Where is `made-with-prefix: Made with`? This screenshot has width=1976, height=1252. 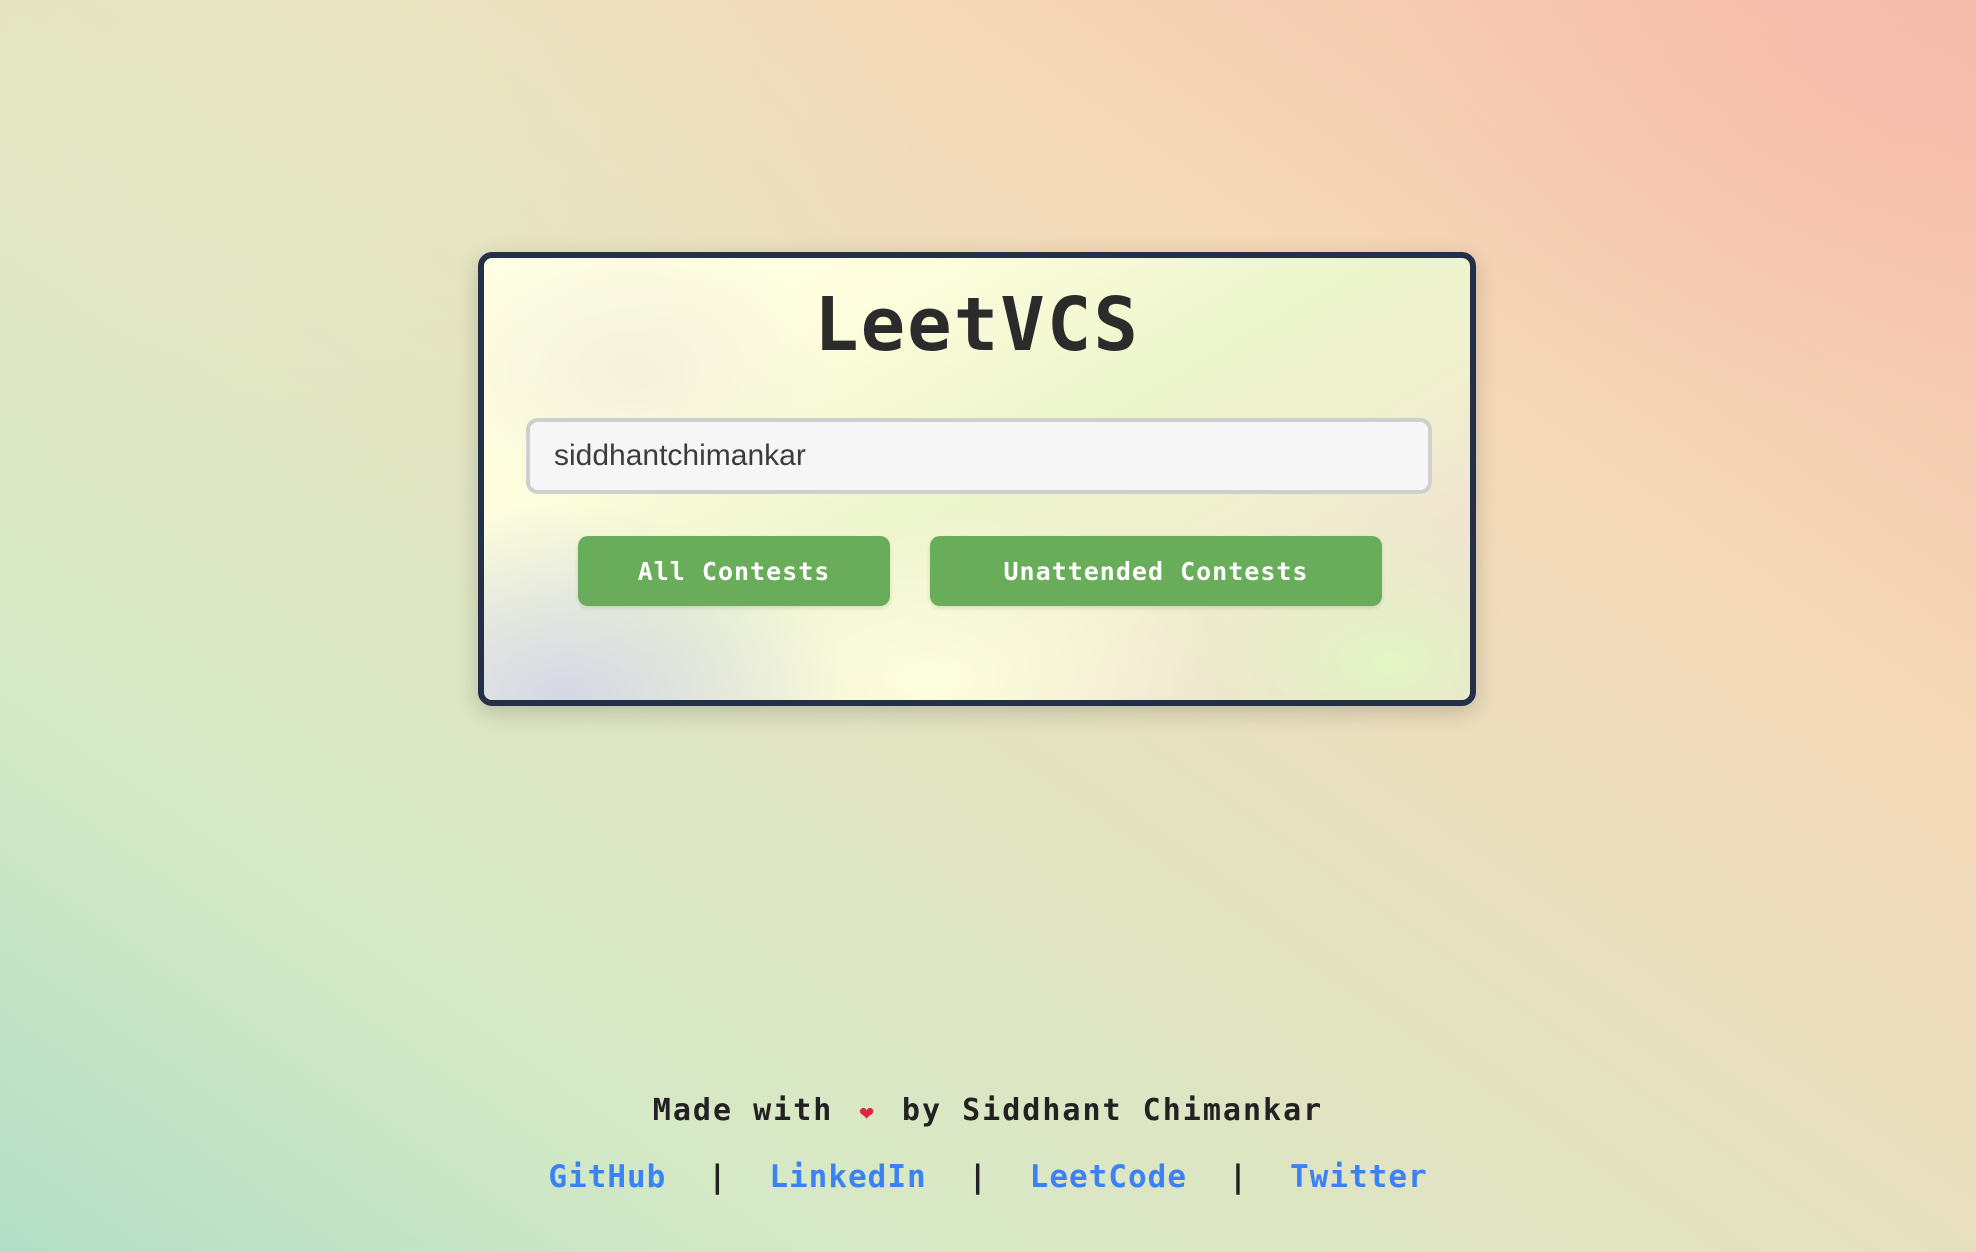 made-with-prefix: Made with is located at coordinates (743, 1110).